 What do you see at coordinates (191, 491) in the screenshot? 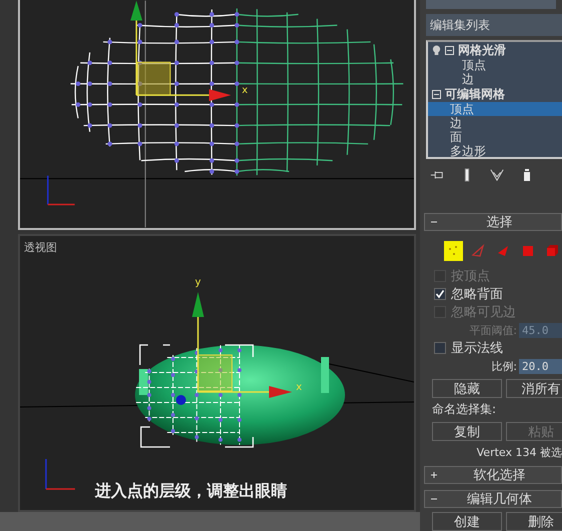
I see `tutorial-caption: 进入点的层级，调整出眼睛` at bounding box center [191, 491].